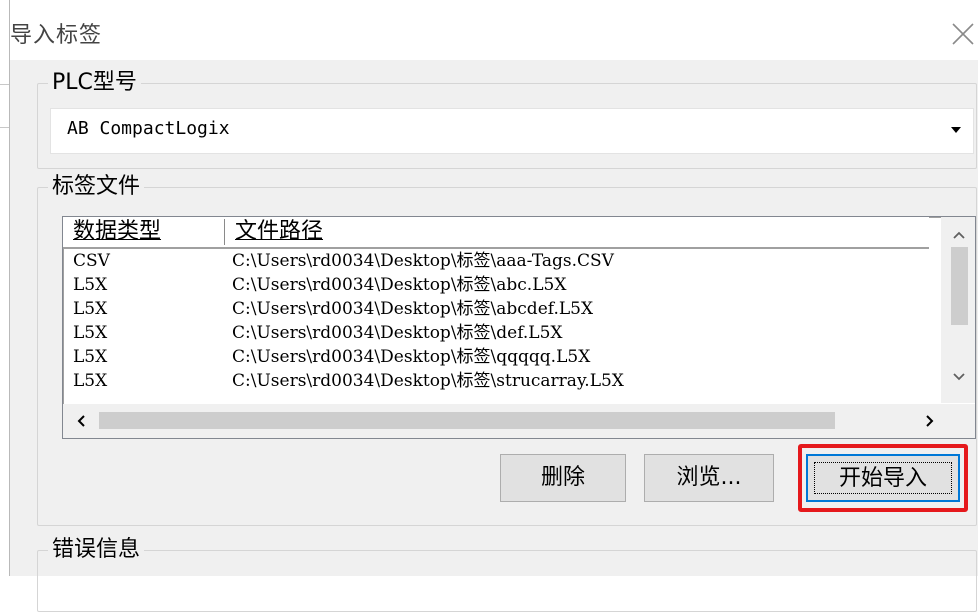 Image resolution: width=978 pixels, height=612 pixels. What do you see at coordinates (96, 550) in the screenshot?
I see `error-info-legend: 错误信息` at bounding box center [96, 550].